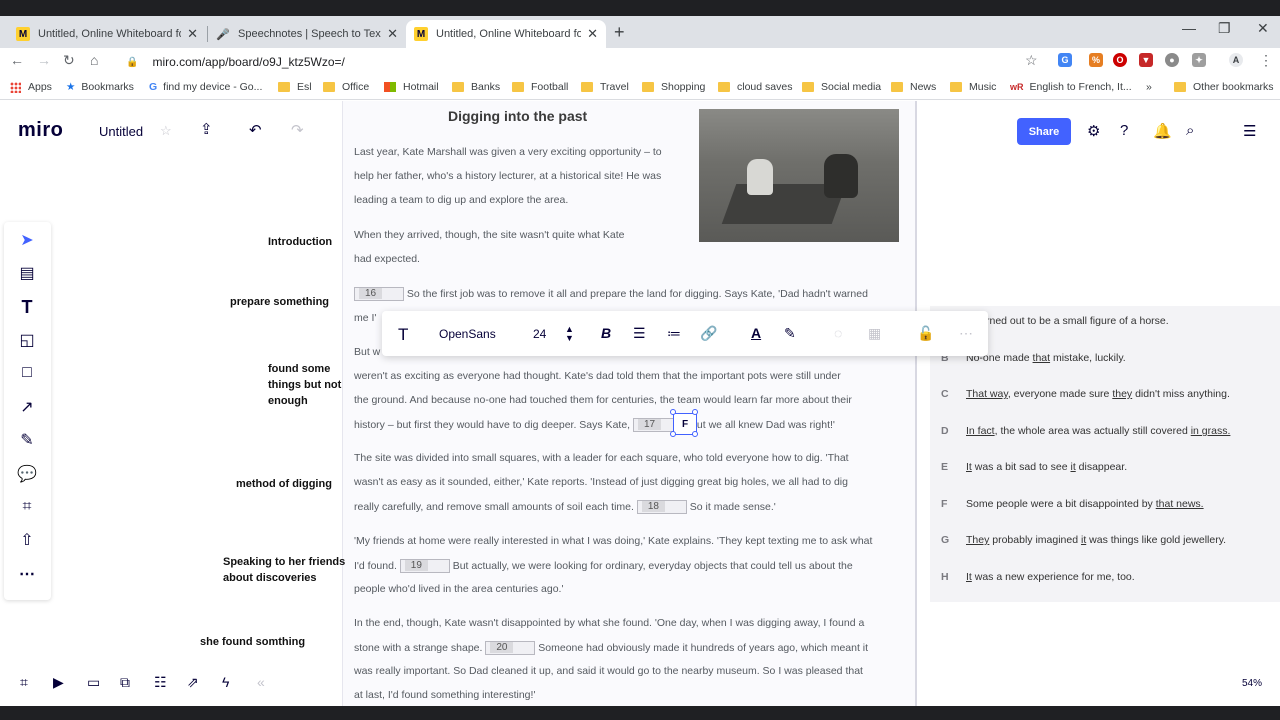 The image size is (1280, 720). I want to click on font-family-select: OpenSans, so click(467, 334).